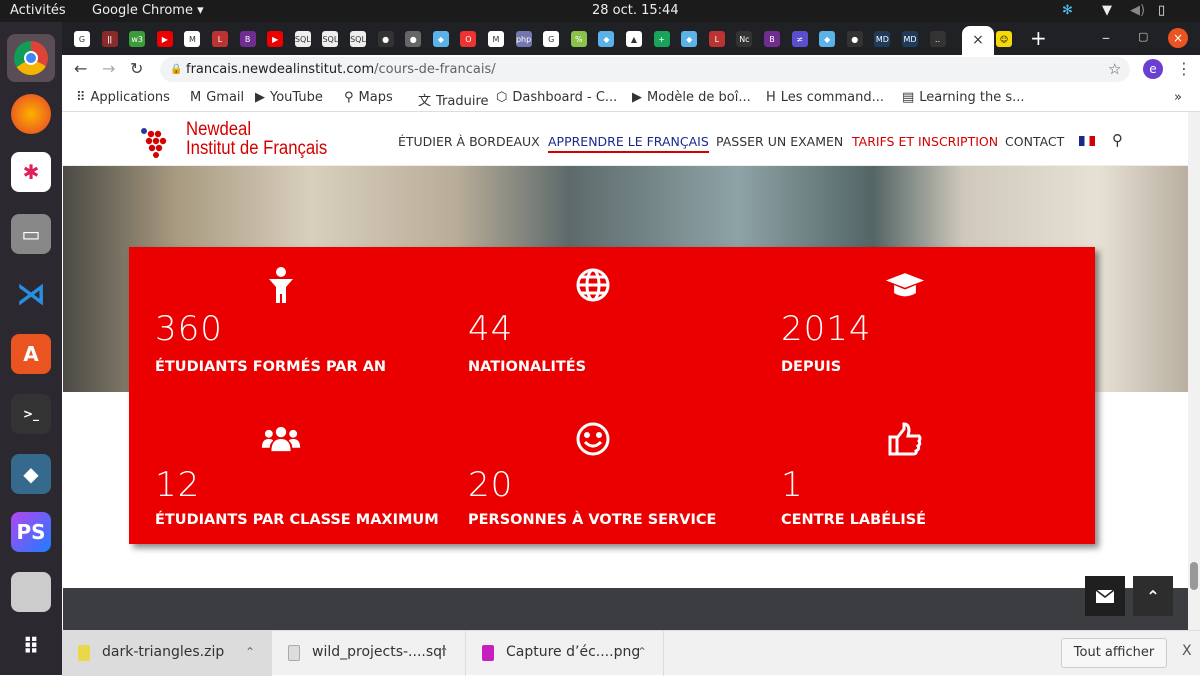 This screenshot has height=676, width=1200. Describe the element at coordinates (1038, 38) in the screenshot. I see `new-tab-button: +` at that location.